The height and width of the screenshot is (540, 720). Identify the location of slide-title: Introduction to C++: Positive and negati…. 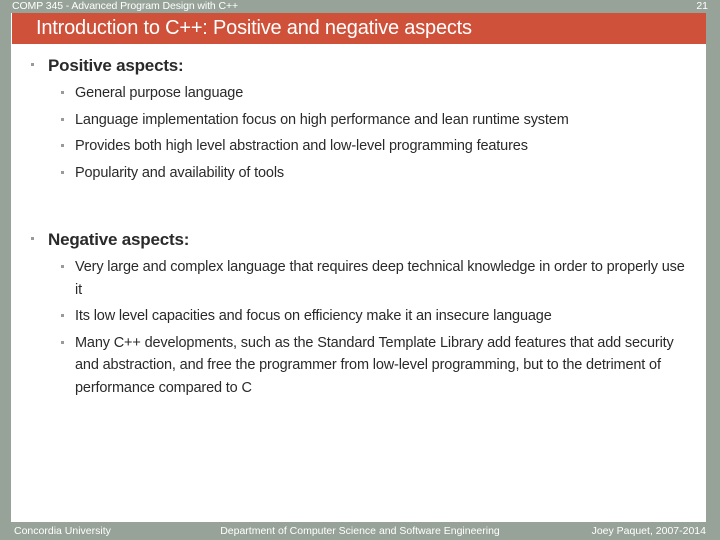
(254, 28).